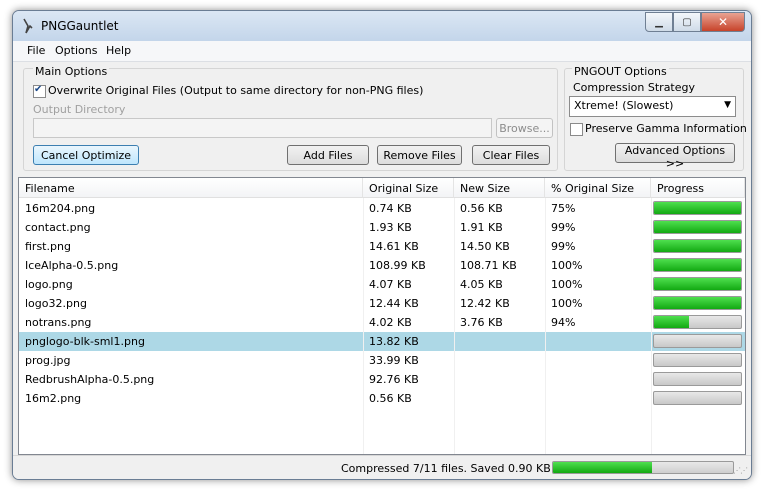 The height and width of the screenshot is (494, 770). I want to click on table-row: 16m204.png 0.74 KB 0.56 KB 75%, so click(382, 208).